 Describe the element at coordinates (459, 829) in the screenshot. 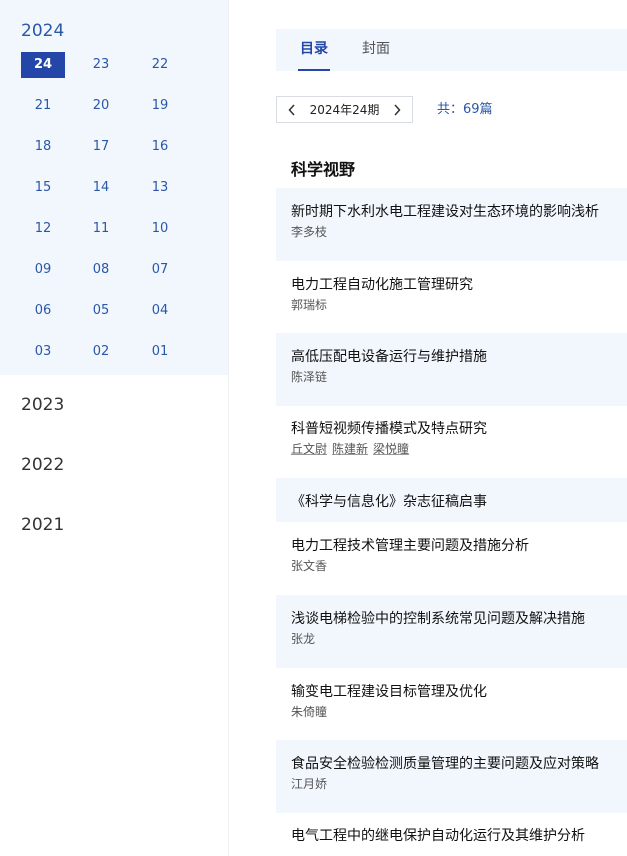

I see `article-title: 电气工程中的继电保护自动化运行及其维护分析` at that location.